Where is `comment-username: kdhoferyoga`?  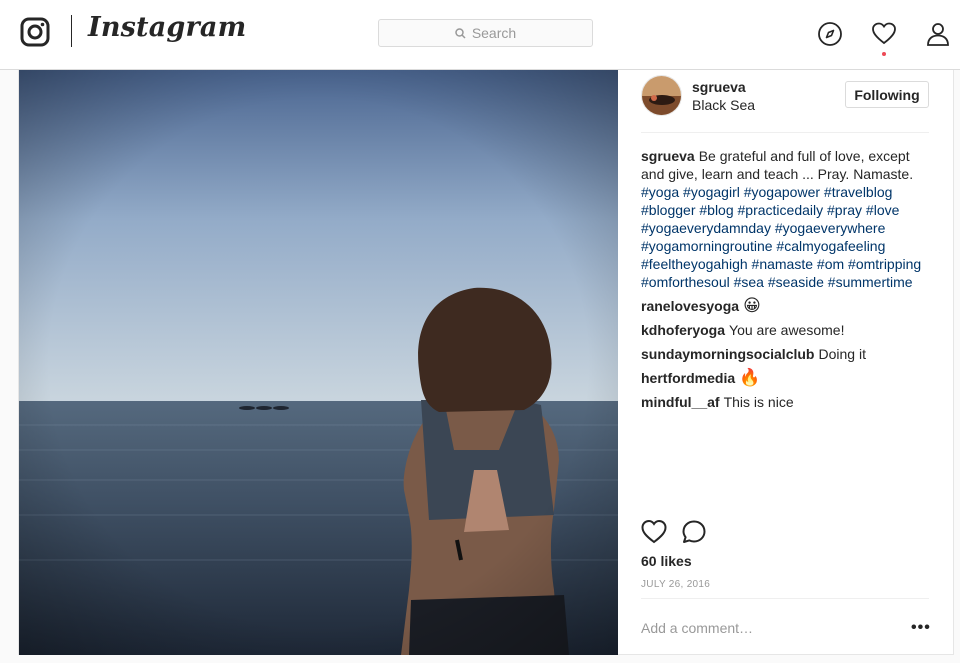 comment-username: kdhoferyoga is located at coordinates (683, 330).